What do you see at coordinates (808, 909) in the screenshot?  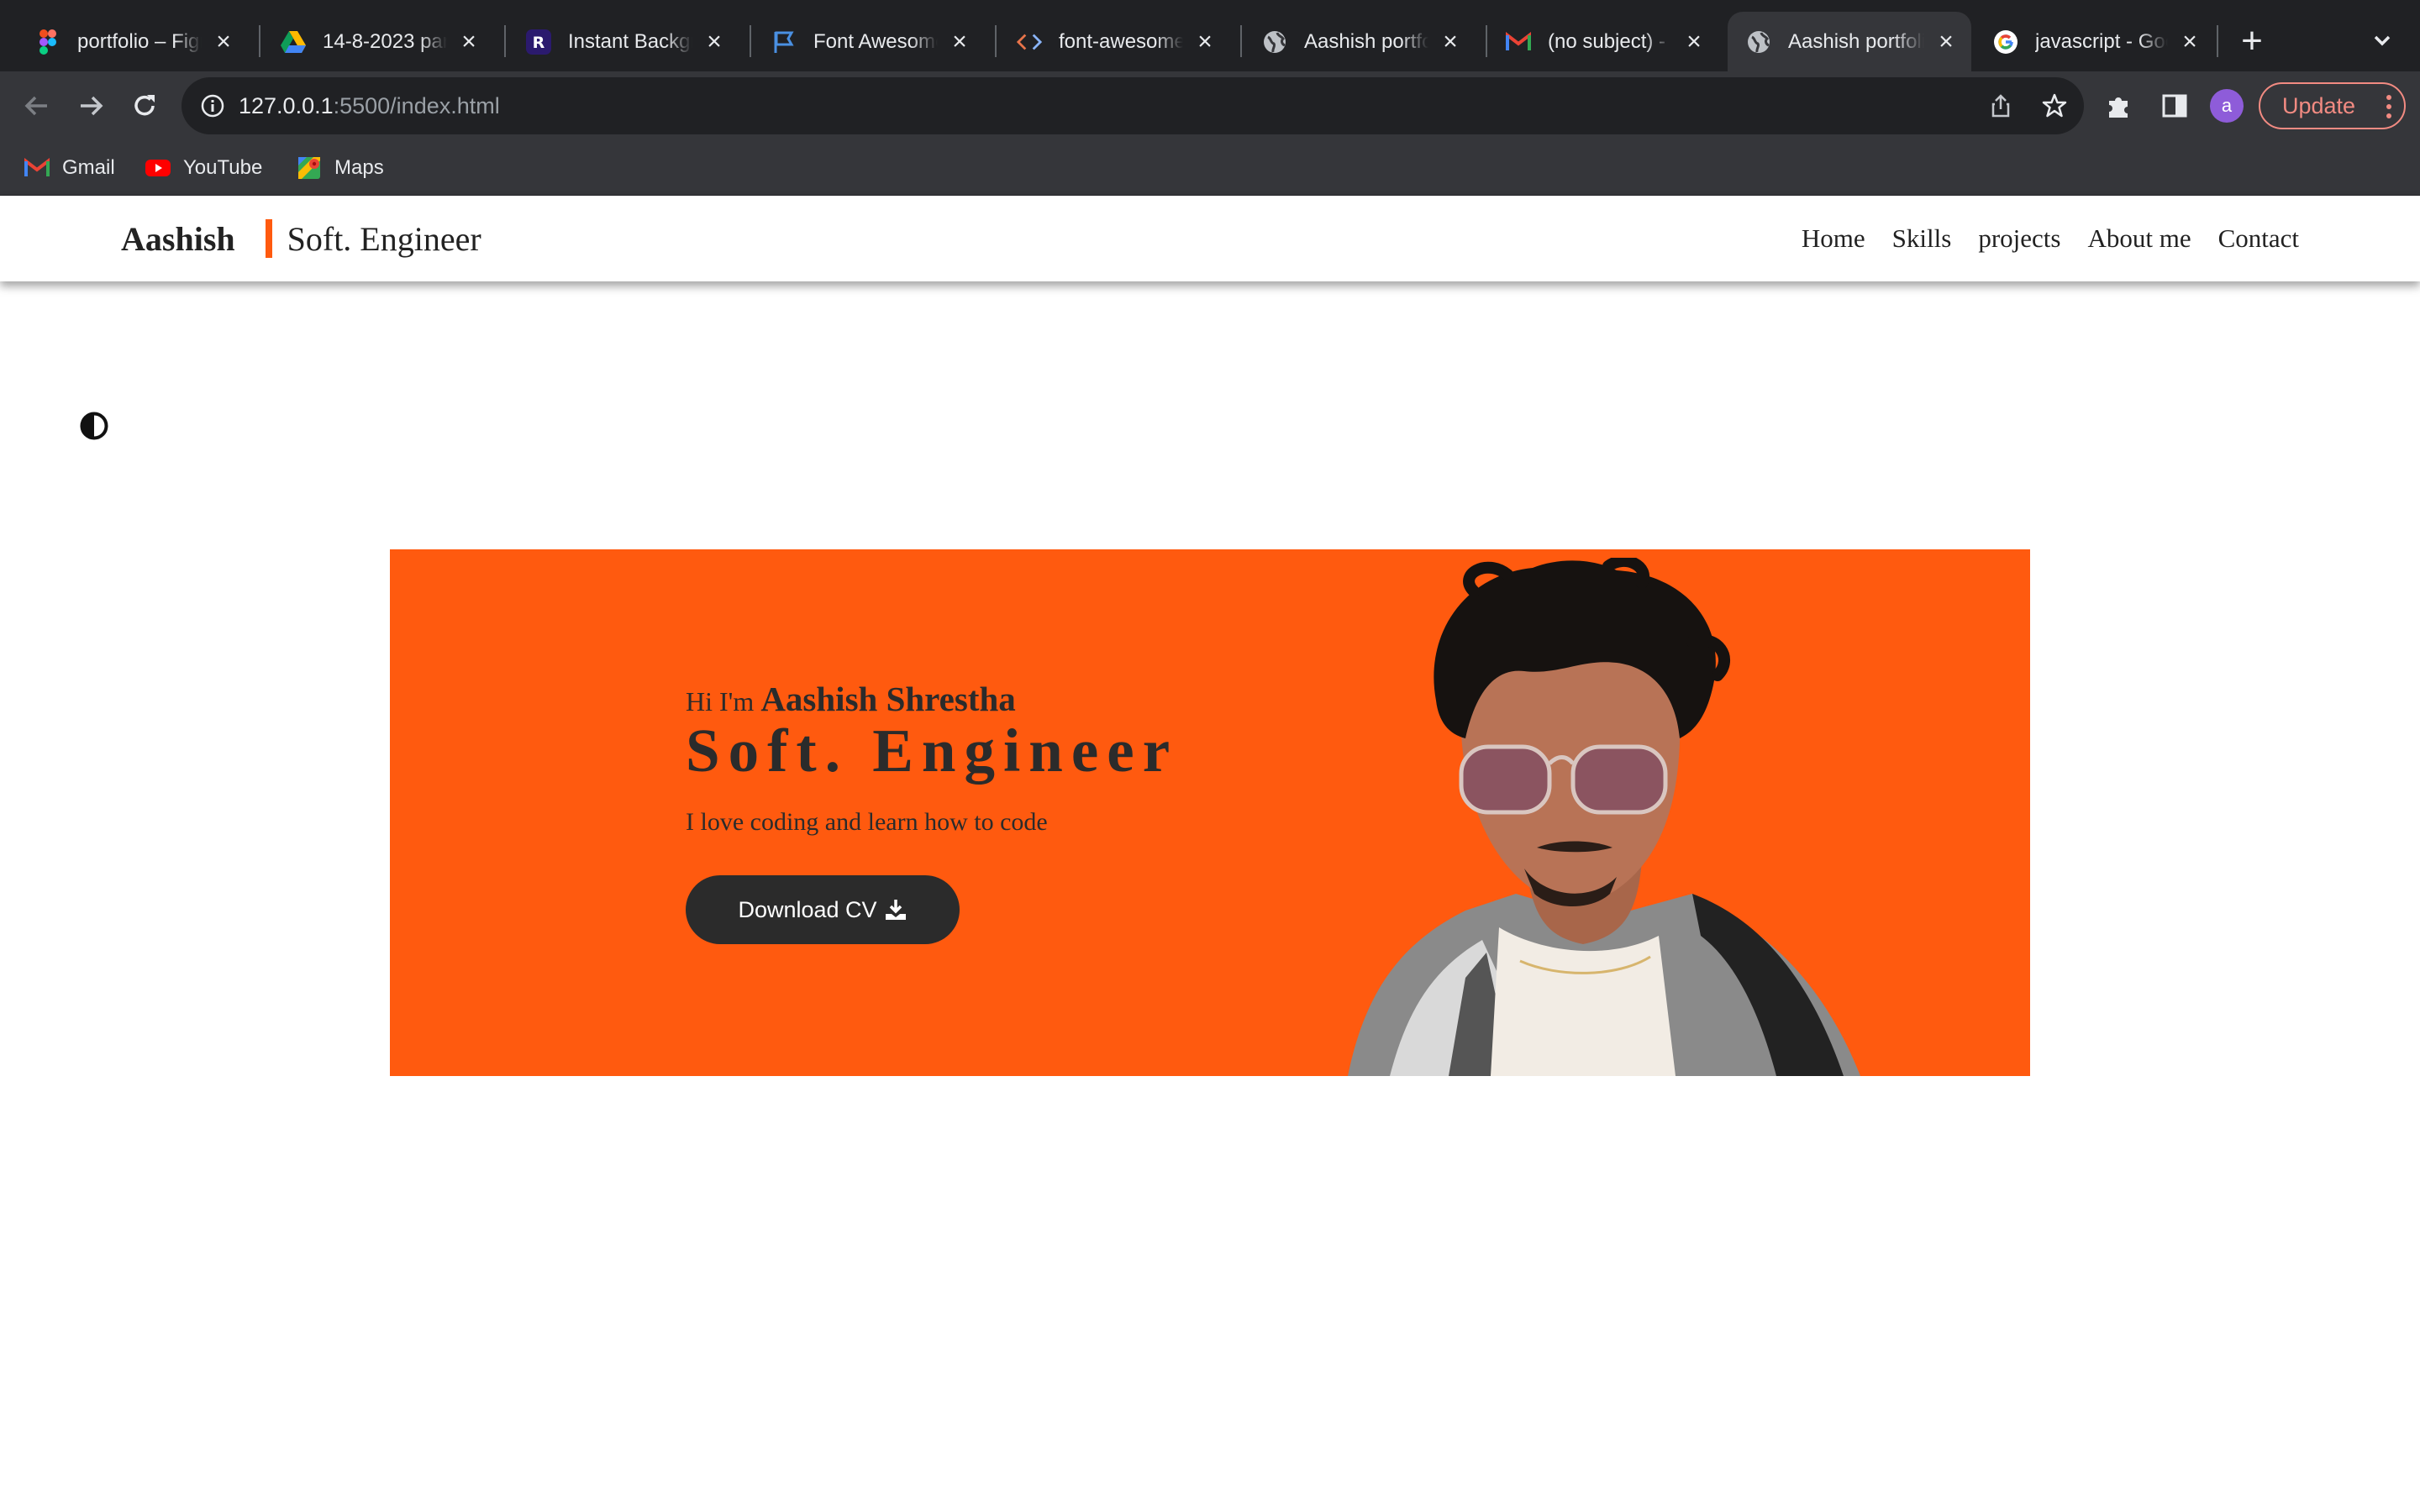 I see `download-cv-label: Download CV` at bounding box center [808, 909].